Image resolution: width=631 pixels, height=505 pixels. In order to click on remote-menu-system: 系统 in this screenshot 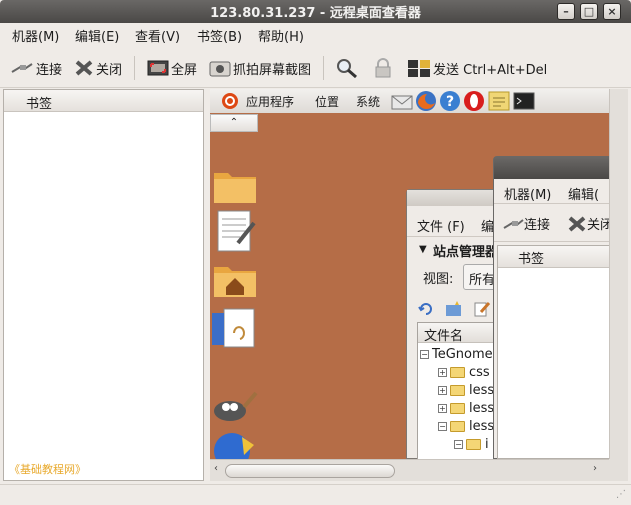, I will do `click(368, 101)`.